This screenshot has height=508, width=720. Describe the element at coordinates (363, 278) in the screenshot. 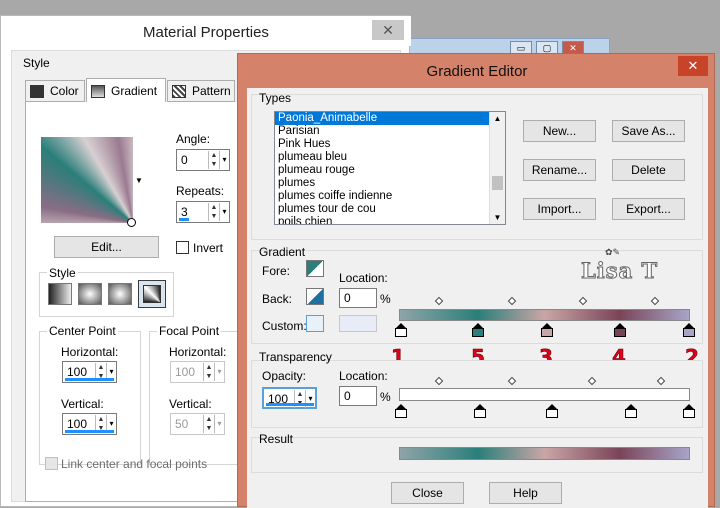

I see `location-label: Location:` at that location.